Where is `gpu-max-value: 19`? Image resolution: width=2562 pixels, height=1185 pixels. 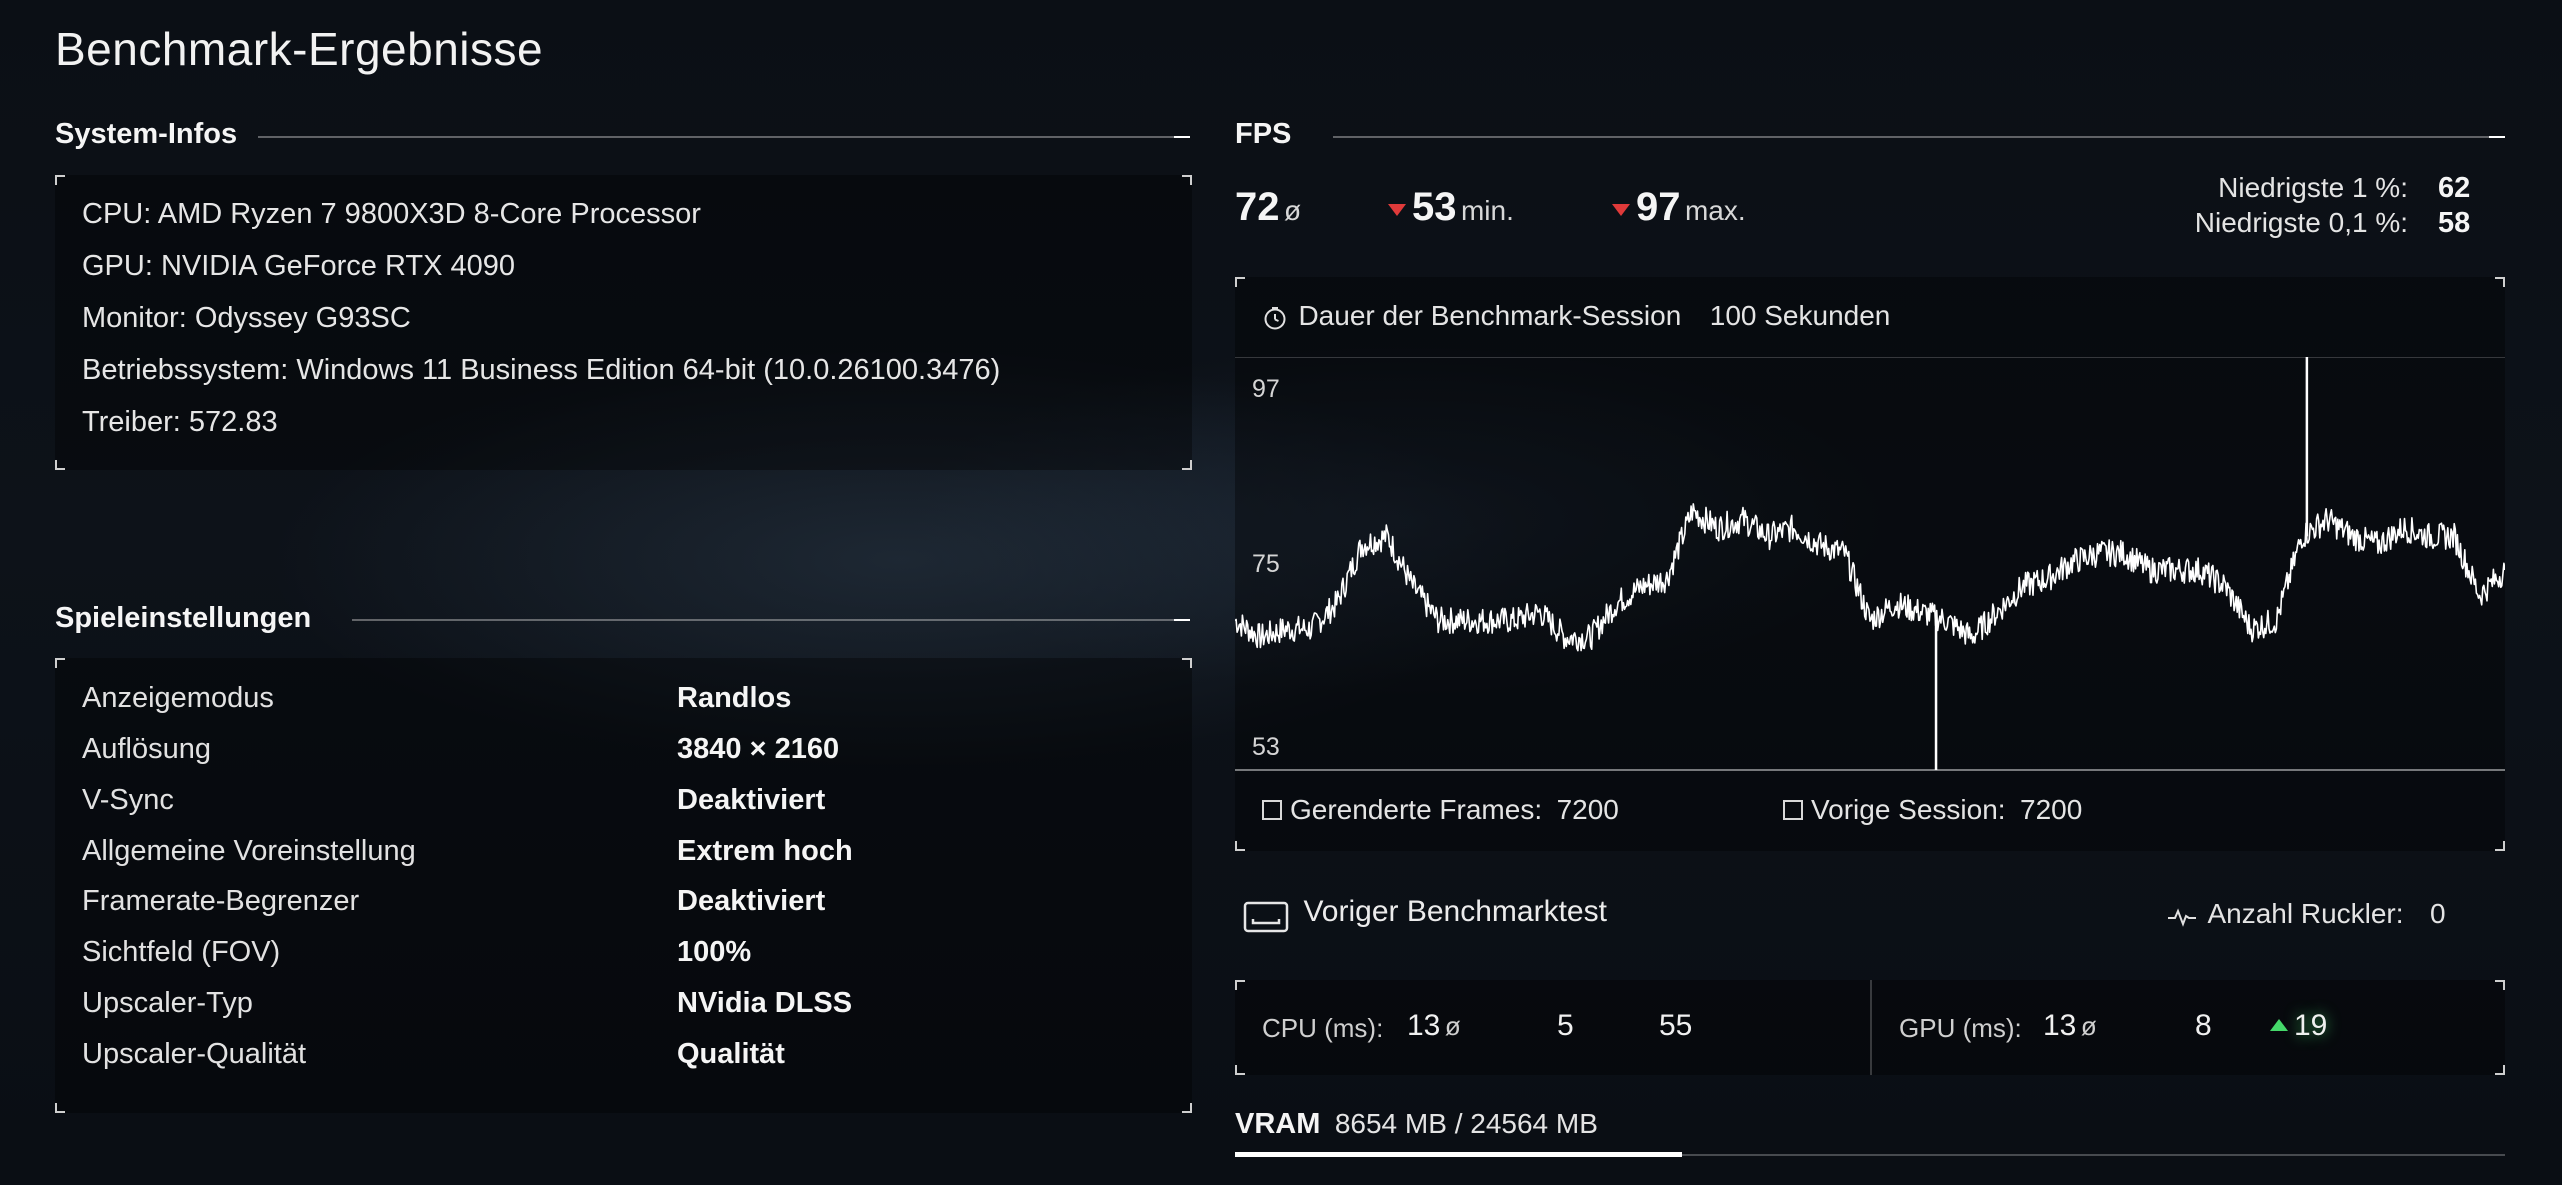
gpu-max-value: 19 is located at coordinates (2311, 1025).